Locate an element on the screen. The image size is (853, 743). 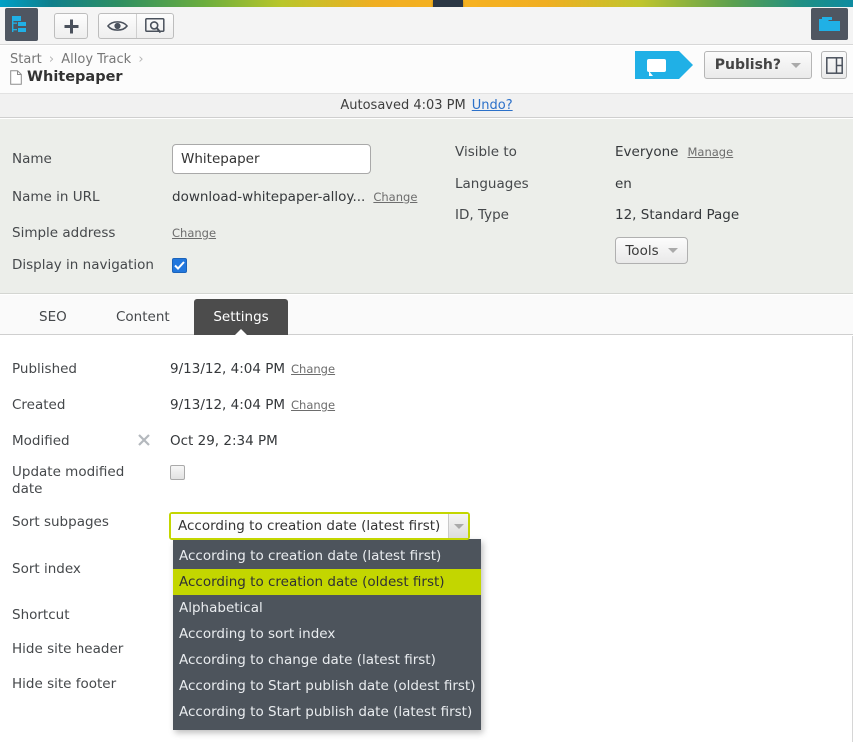
dropdown-option-alphabetical: Alphabetical is located at coordinates (327, 608).